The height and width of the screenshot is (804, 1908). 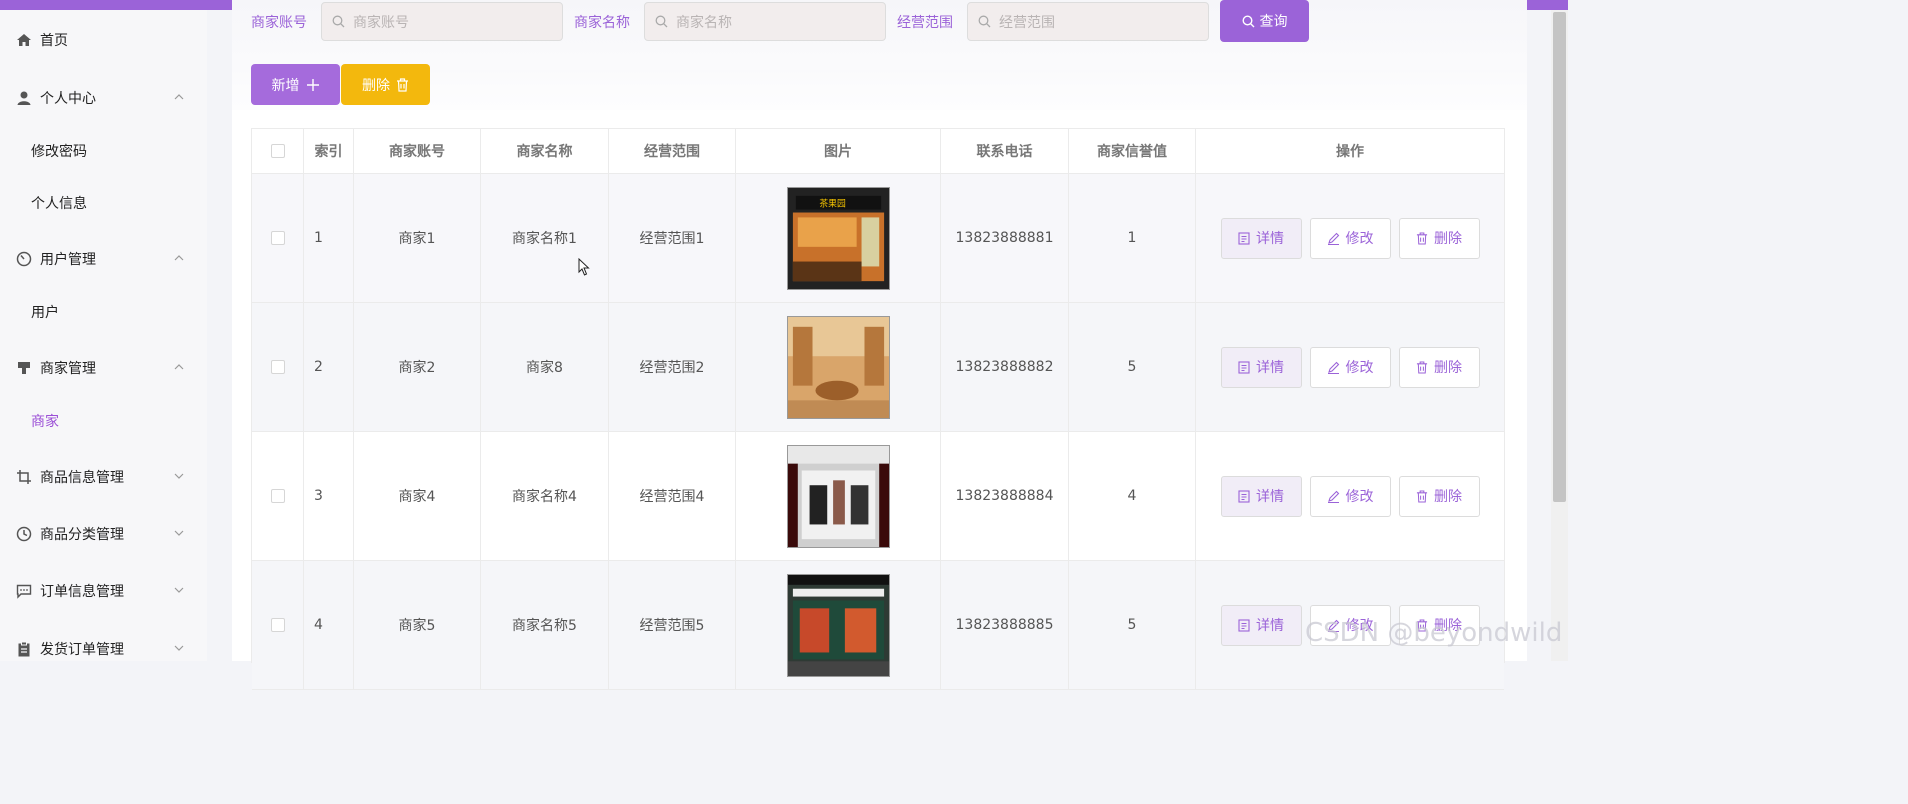 I want to click on cell-phone: 13823888882, so click(x=1005, y=367).